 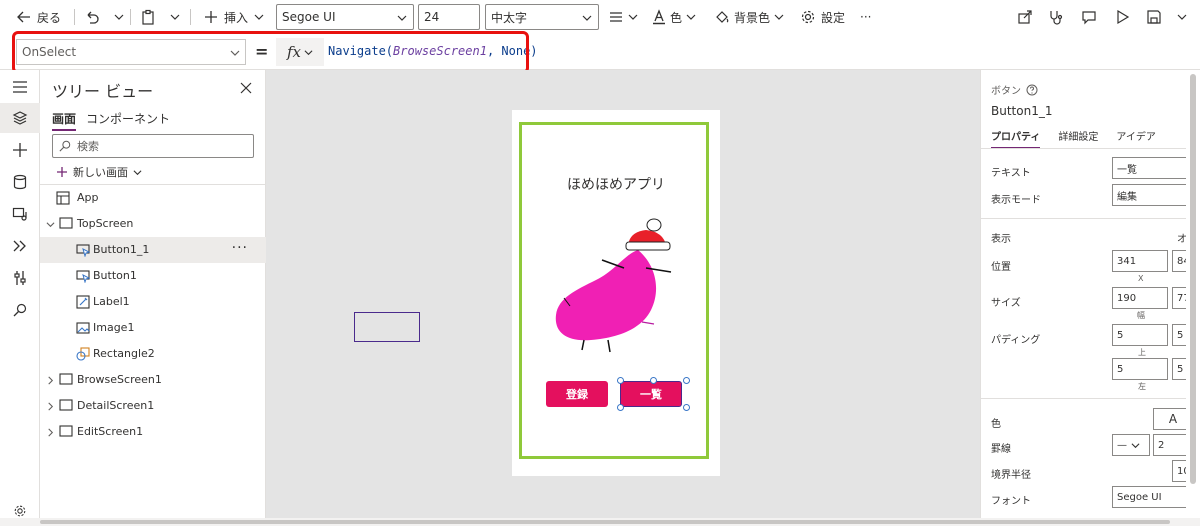 What do you see at coordinates (1025, 17) in the screenshot?
I see `share-button` at bounding box center [1025, 17].